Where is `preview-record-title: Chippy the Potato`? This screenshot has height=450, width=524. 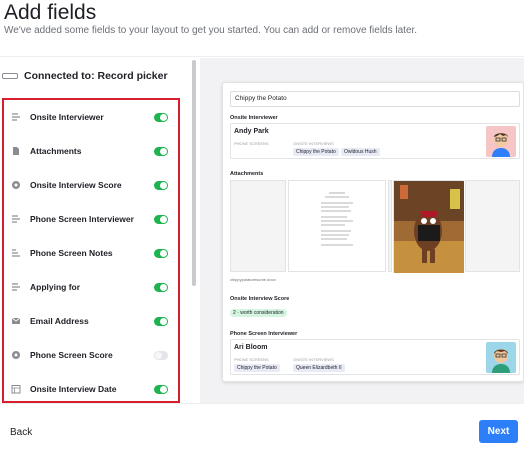 preview-record-title: Chippy the Potato is located at coordinates (375, 99).